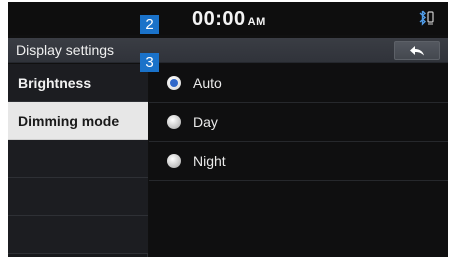 Image resolution: width=449 pixels, height=259 pixels. I want to click on option-auto: Auto, so click(298, 83).